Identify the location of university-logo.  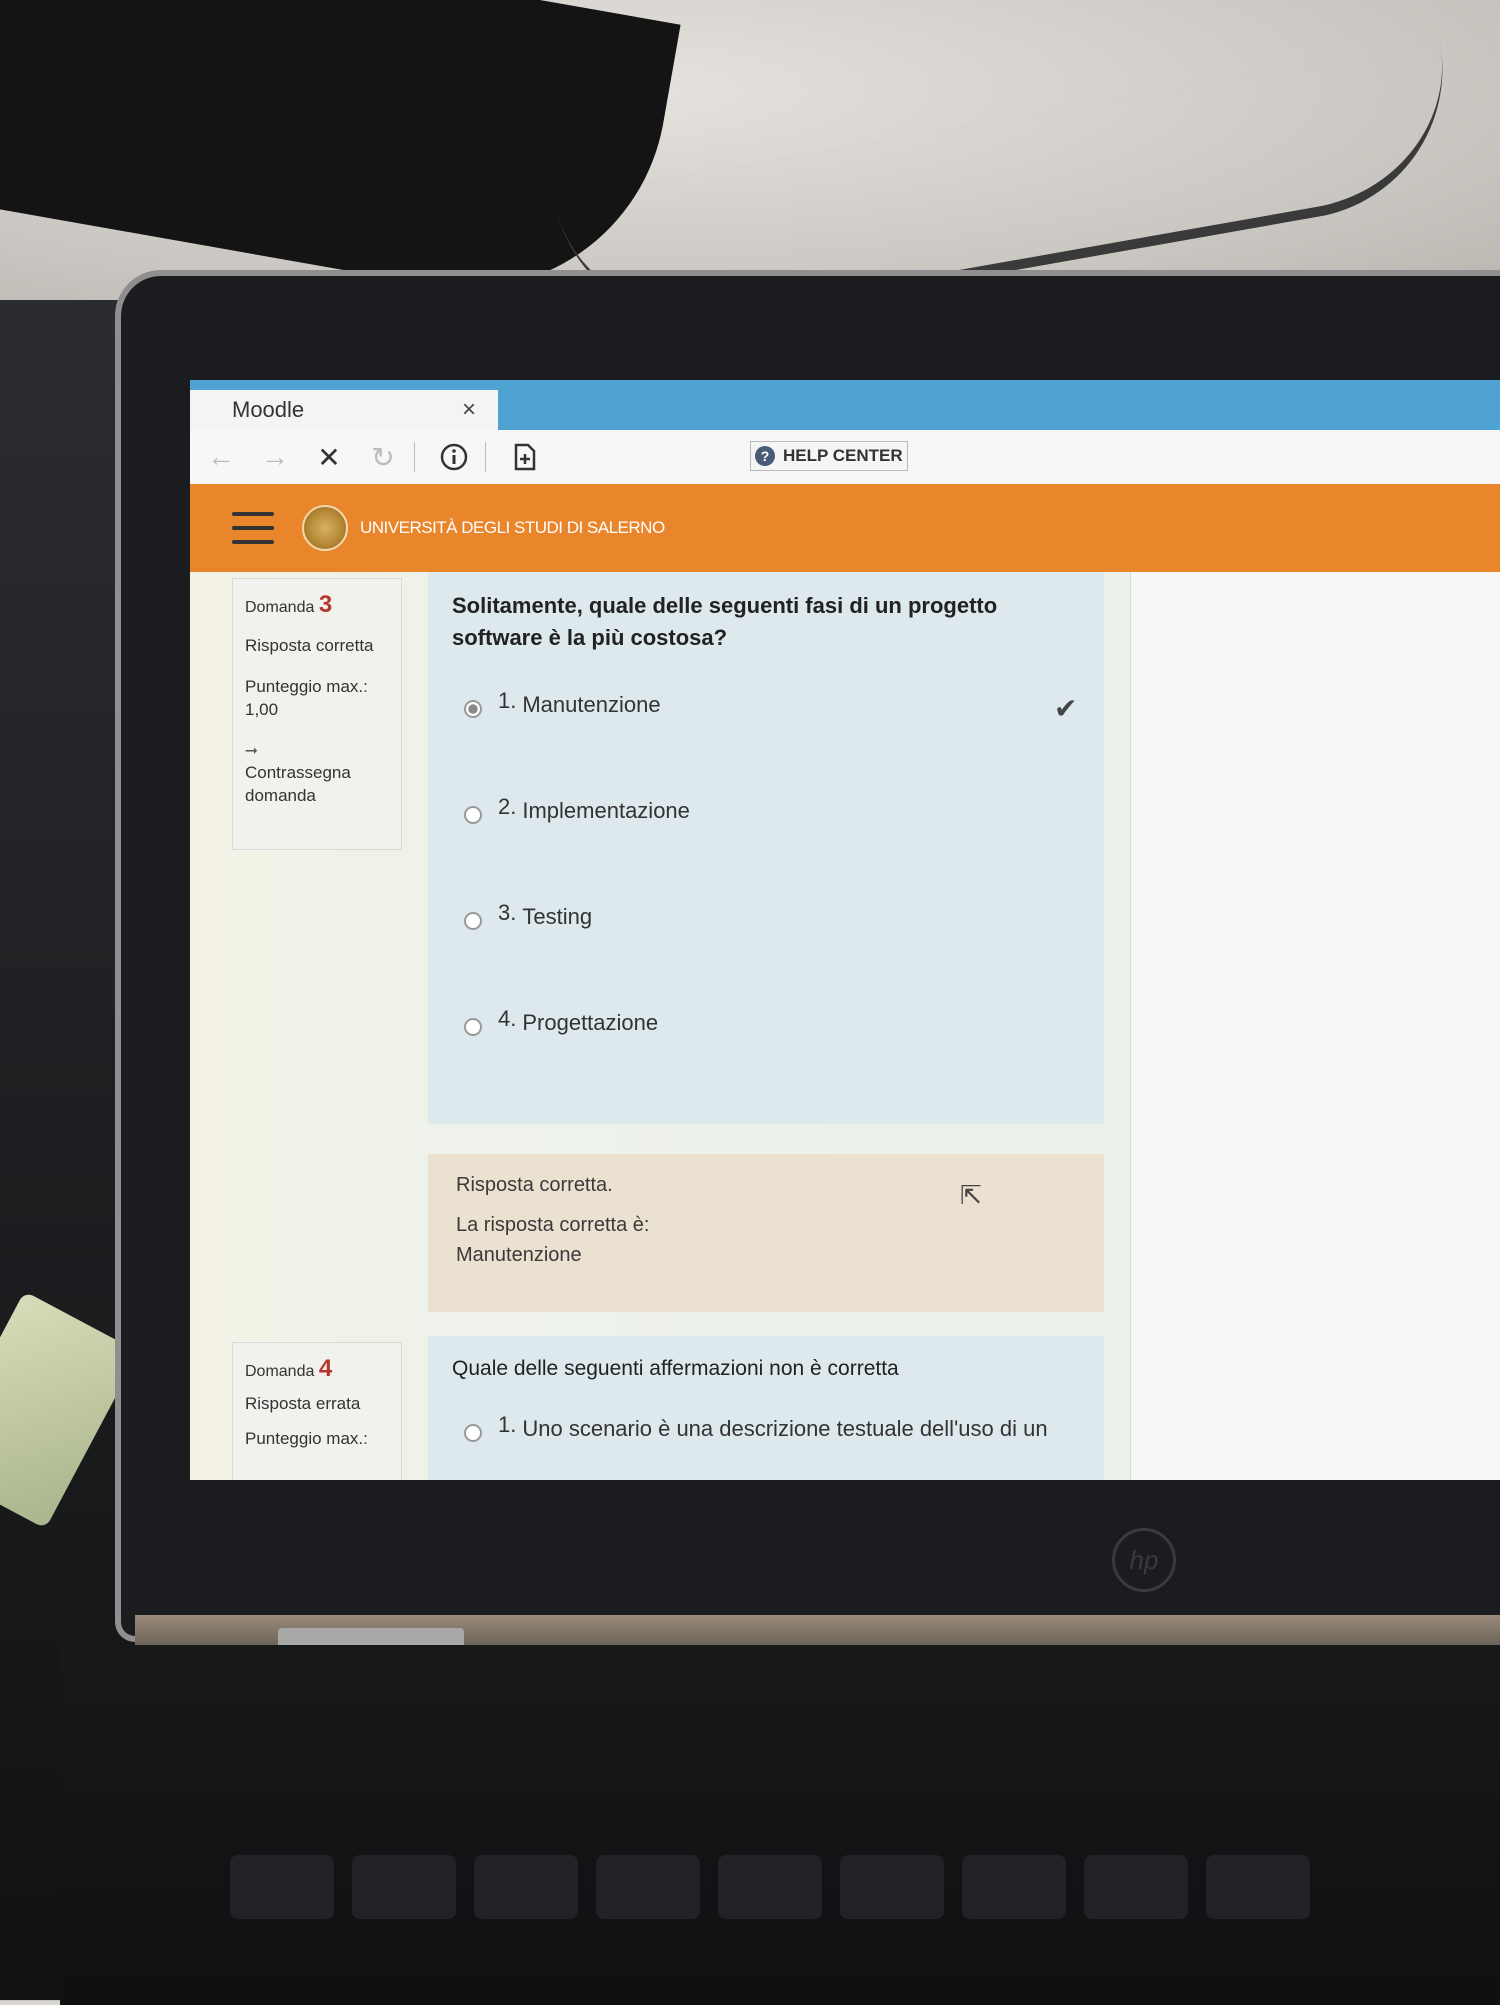
(325, 528).